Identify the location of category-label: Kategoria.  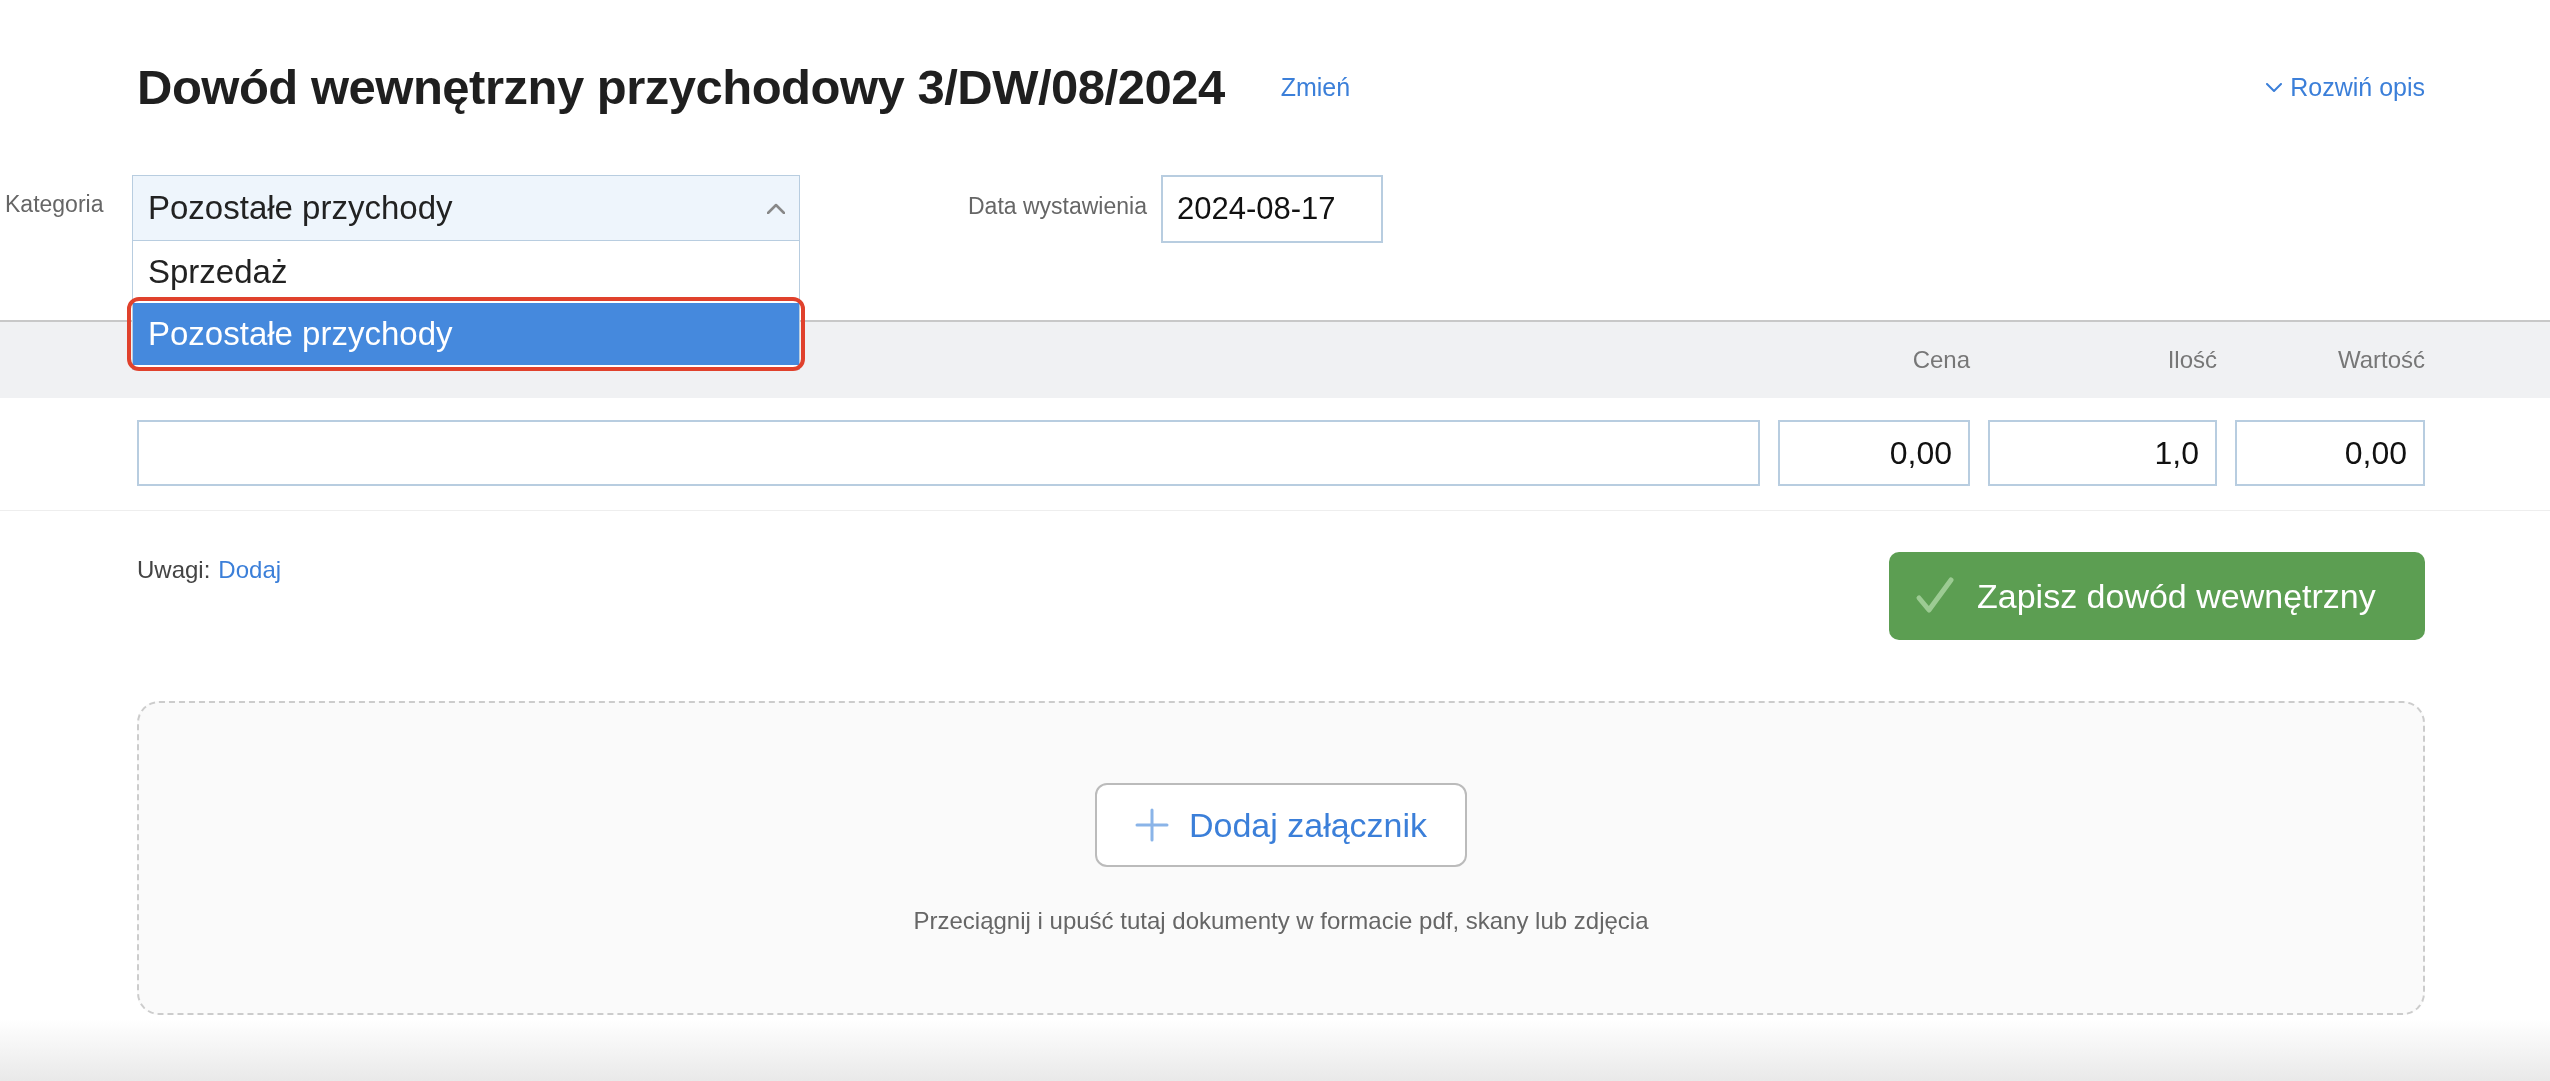
(54, 204).